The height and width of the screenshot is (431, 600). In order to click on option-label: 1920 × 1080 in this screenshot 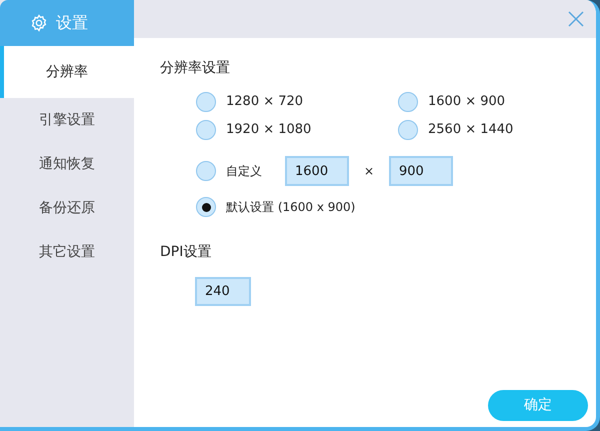, I will do `click(269, 130)`.